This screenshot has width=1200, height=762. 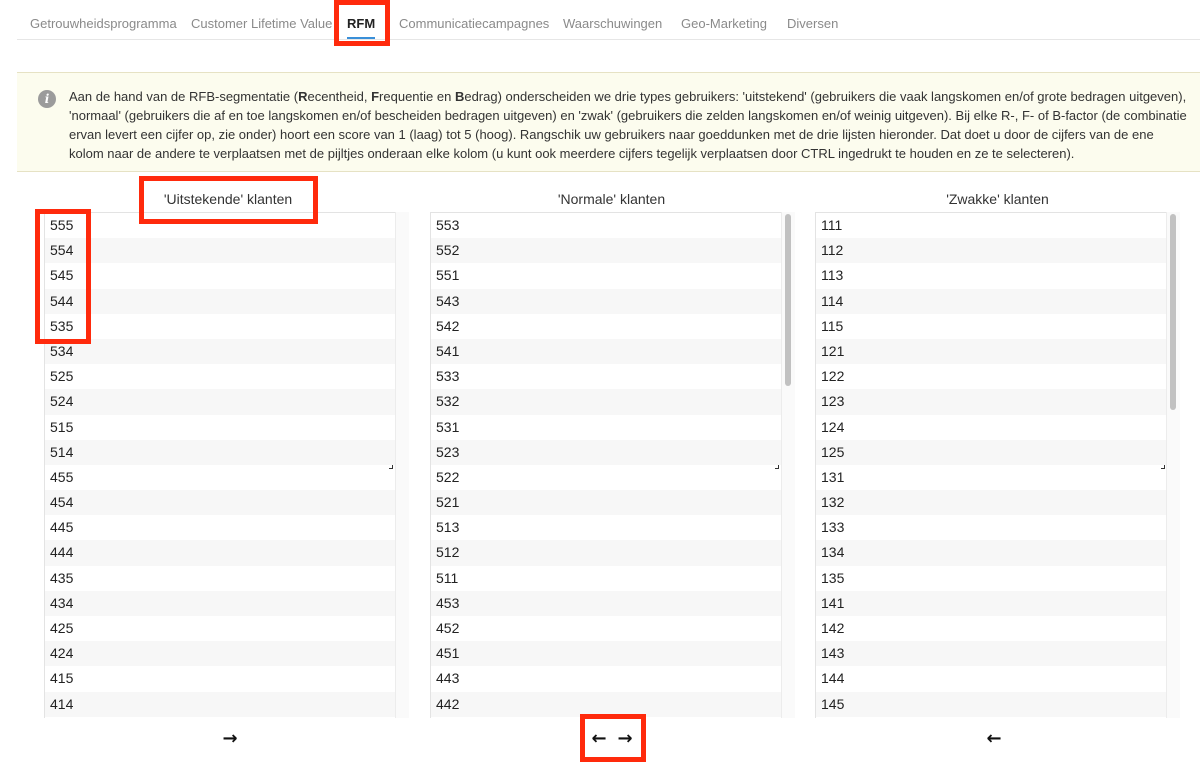 I want to click on list-item: 551, so click(x=606, y=275).